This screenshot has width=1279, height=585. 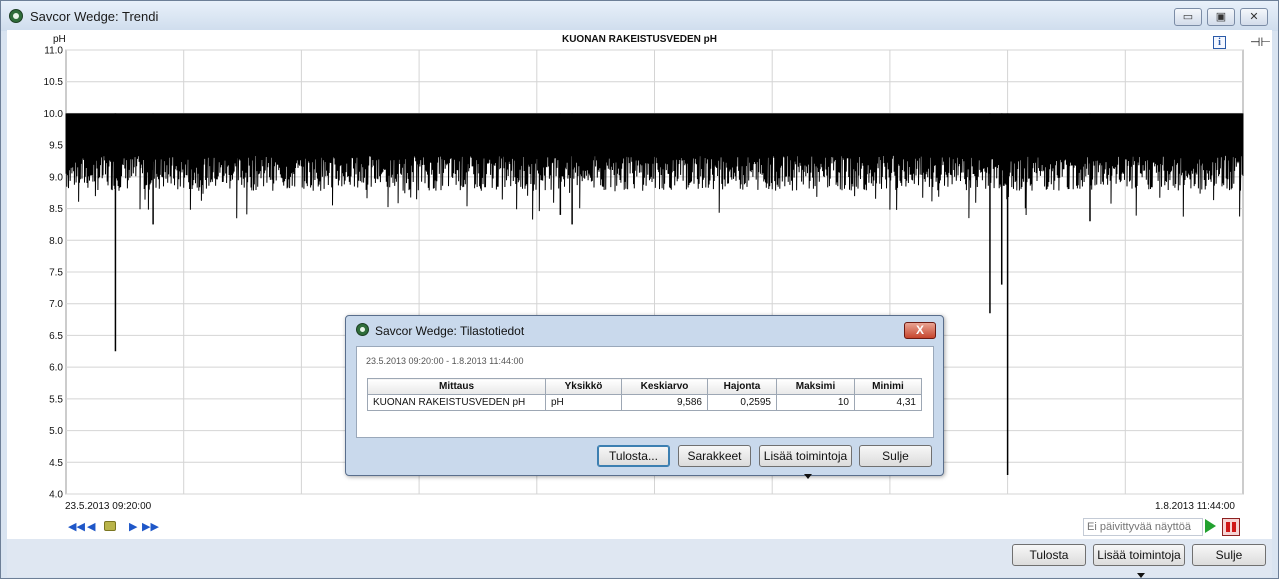 I want to click on more-actions-button: Lisää toimintoja, so click(x=1139, y=561).